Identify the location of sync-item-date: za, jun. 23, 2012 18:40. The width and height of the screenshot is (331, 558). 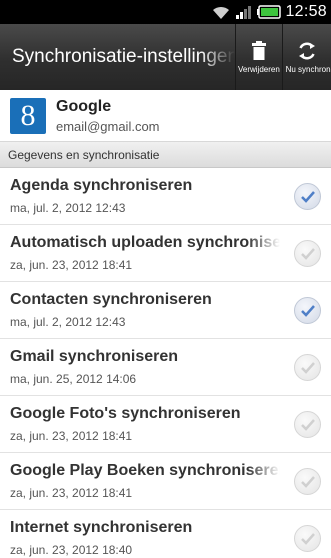
(71, 550).